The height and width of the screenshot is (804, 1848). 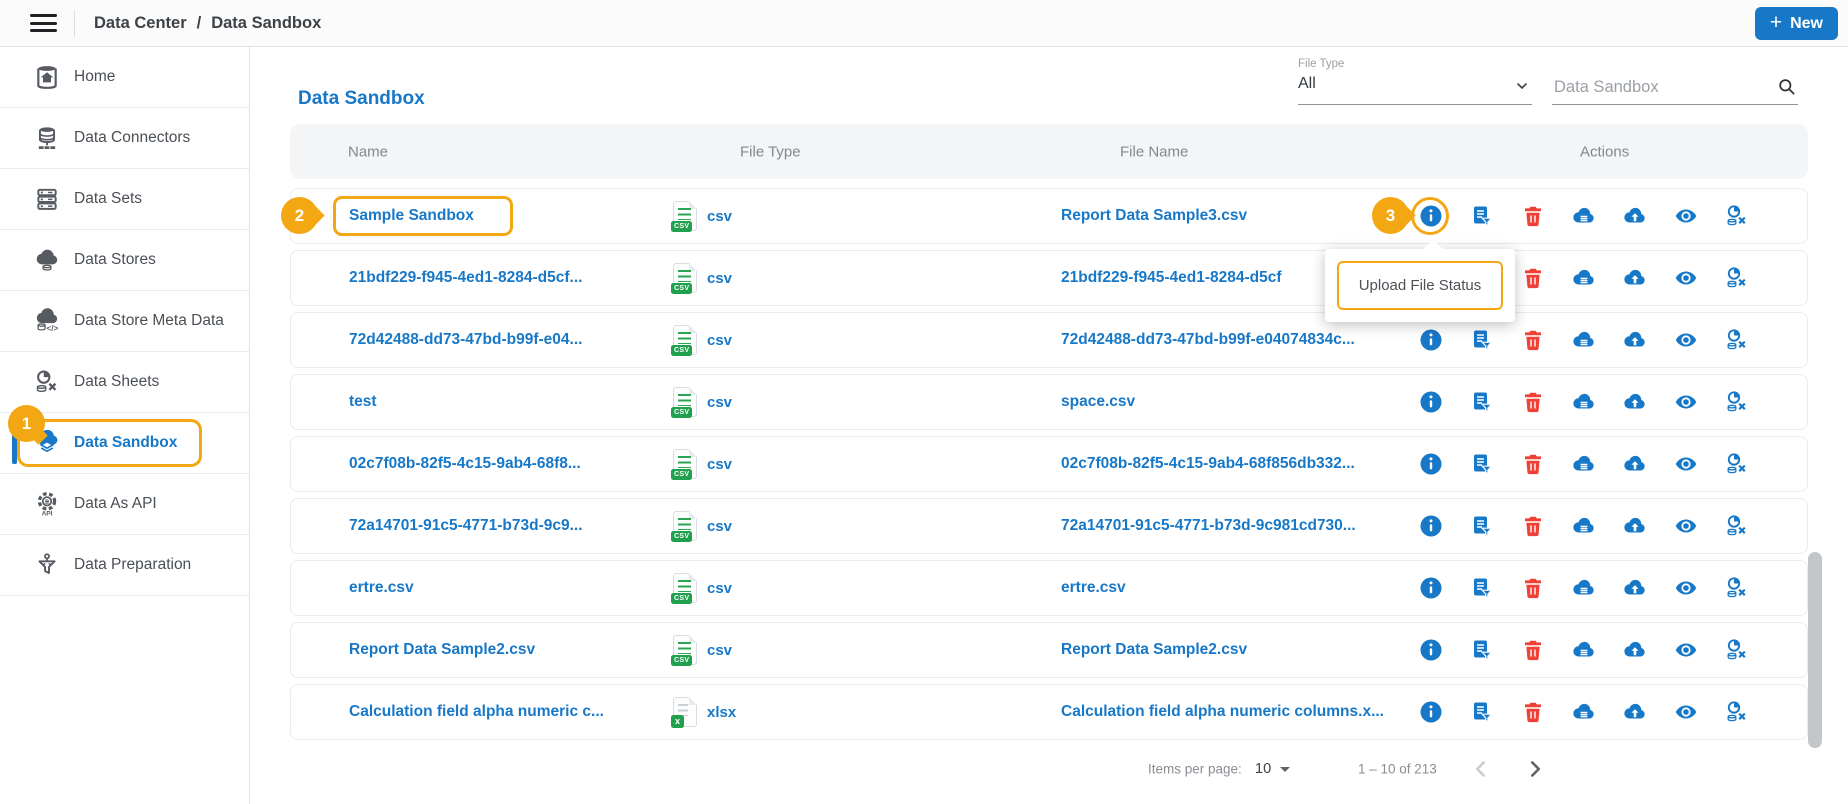 I want to click on sidebar-item-data-sets: Data Sets, so click(x=124, y=199).